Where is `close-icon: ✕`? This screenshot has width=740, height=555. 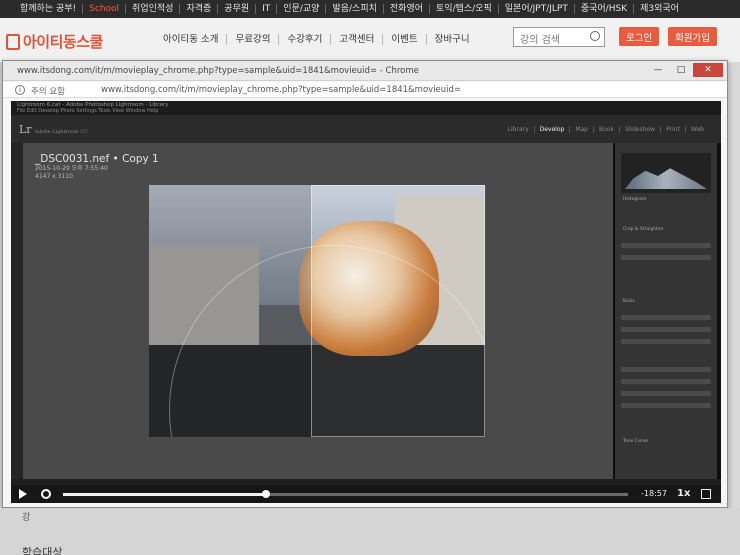
close-icon: ✕ is located at coordinates (708, 70).